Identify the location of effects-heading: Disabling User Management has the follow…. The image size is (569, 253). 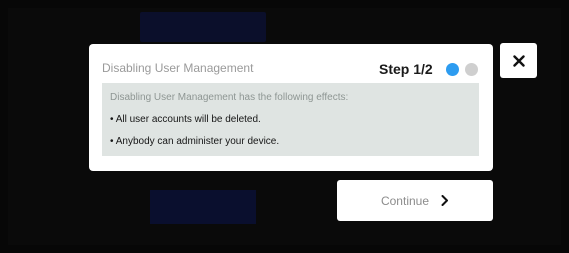
(229, 97).